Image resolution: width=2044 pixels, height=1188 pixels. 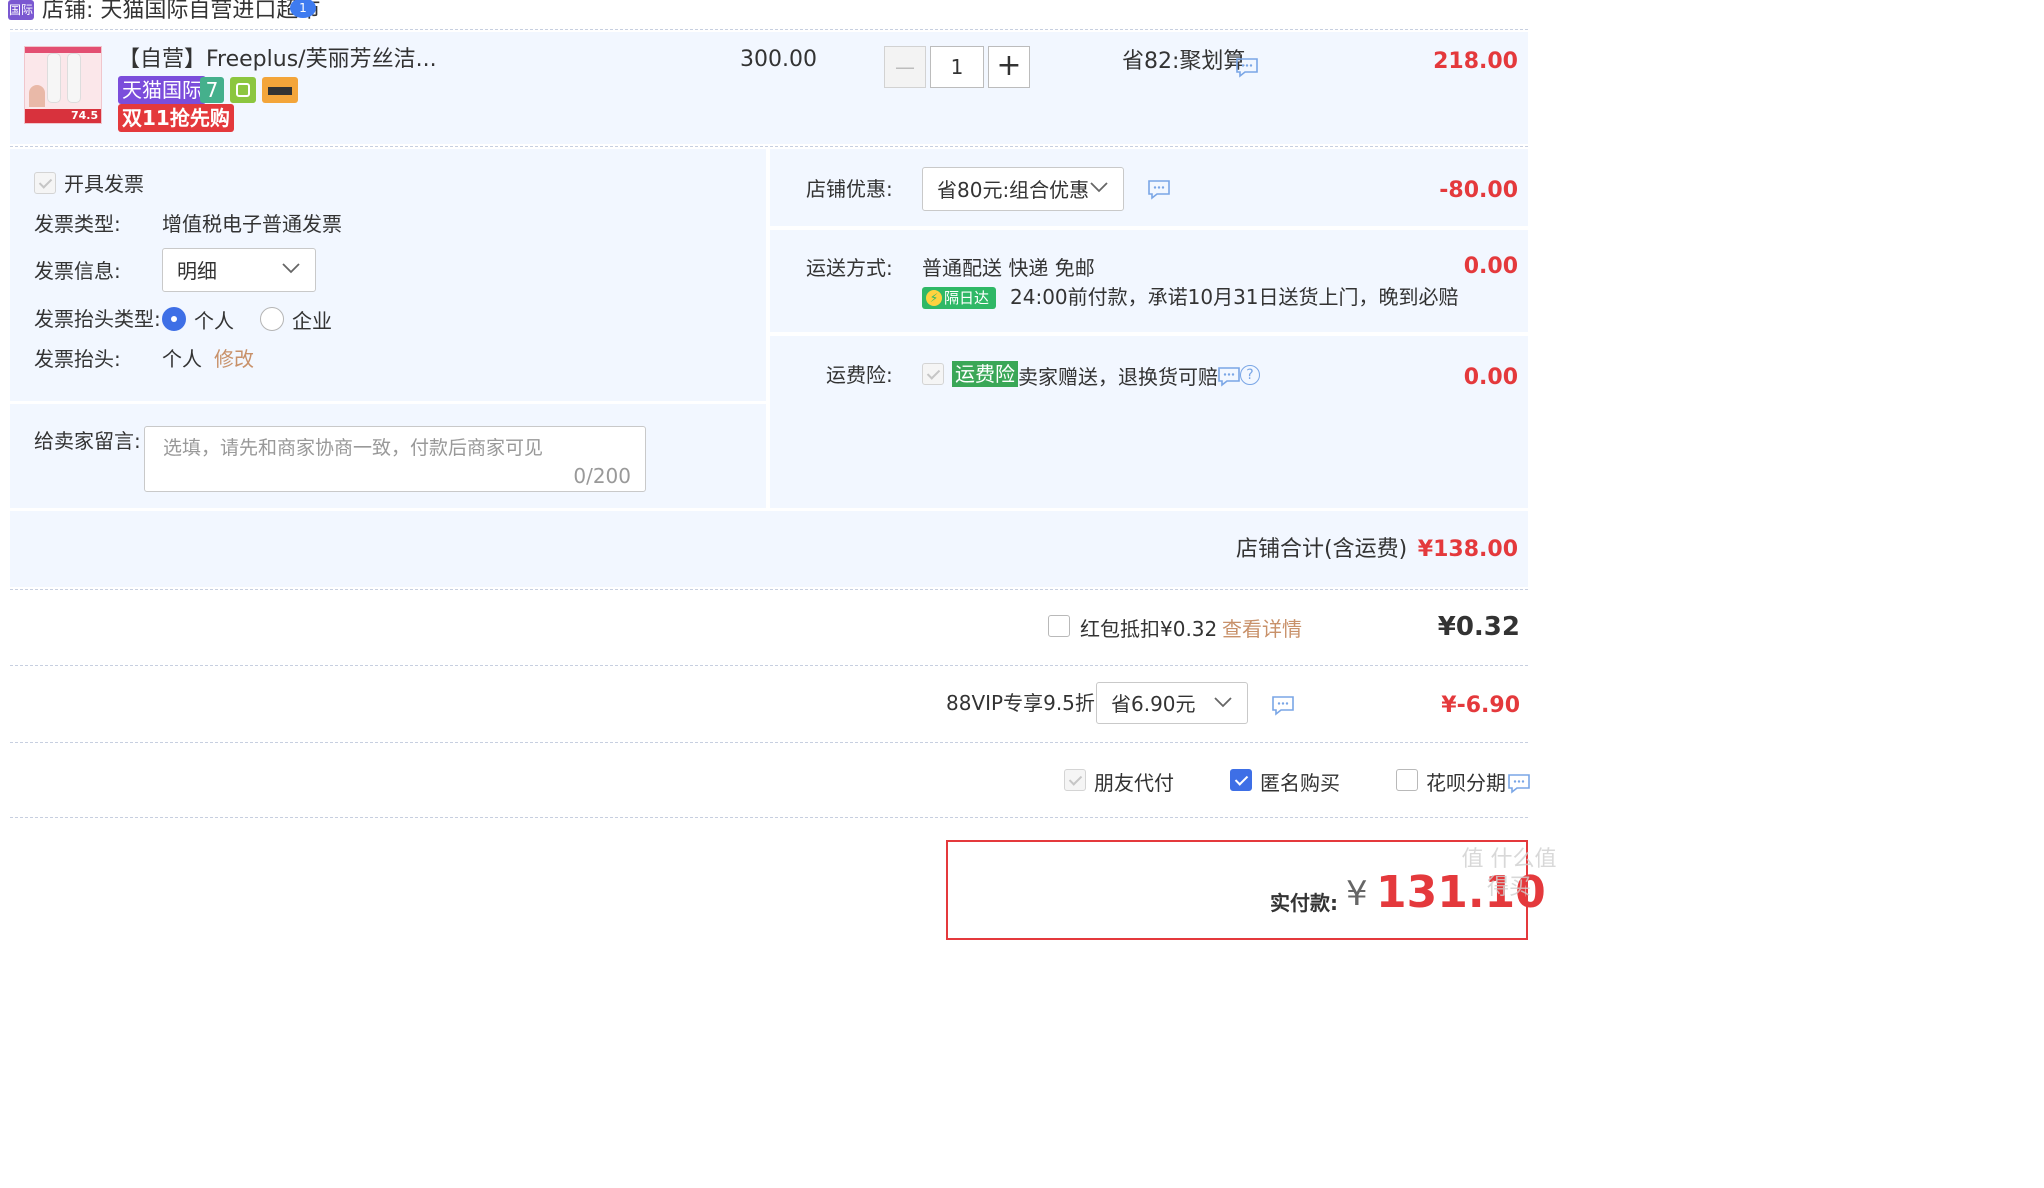 I want to click on double11-tag: 双11抢先购, so click(x=176, y=118).